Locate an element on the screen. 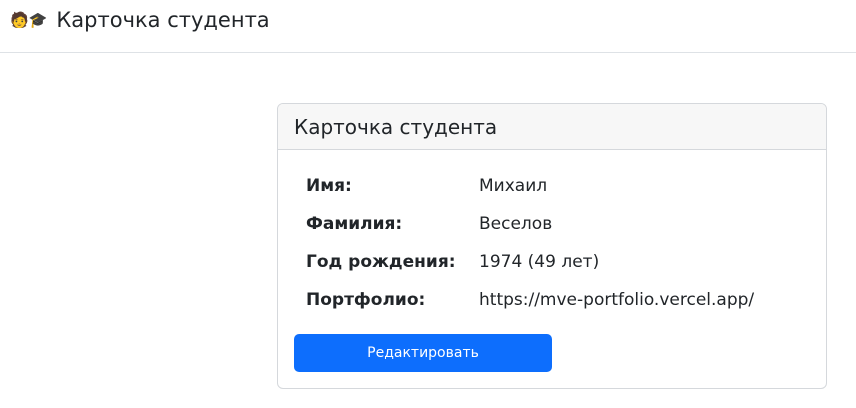 This screenshot has height=408, width=856. field-value: Михаил is located at coordinates (513, 186).